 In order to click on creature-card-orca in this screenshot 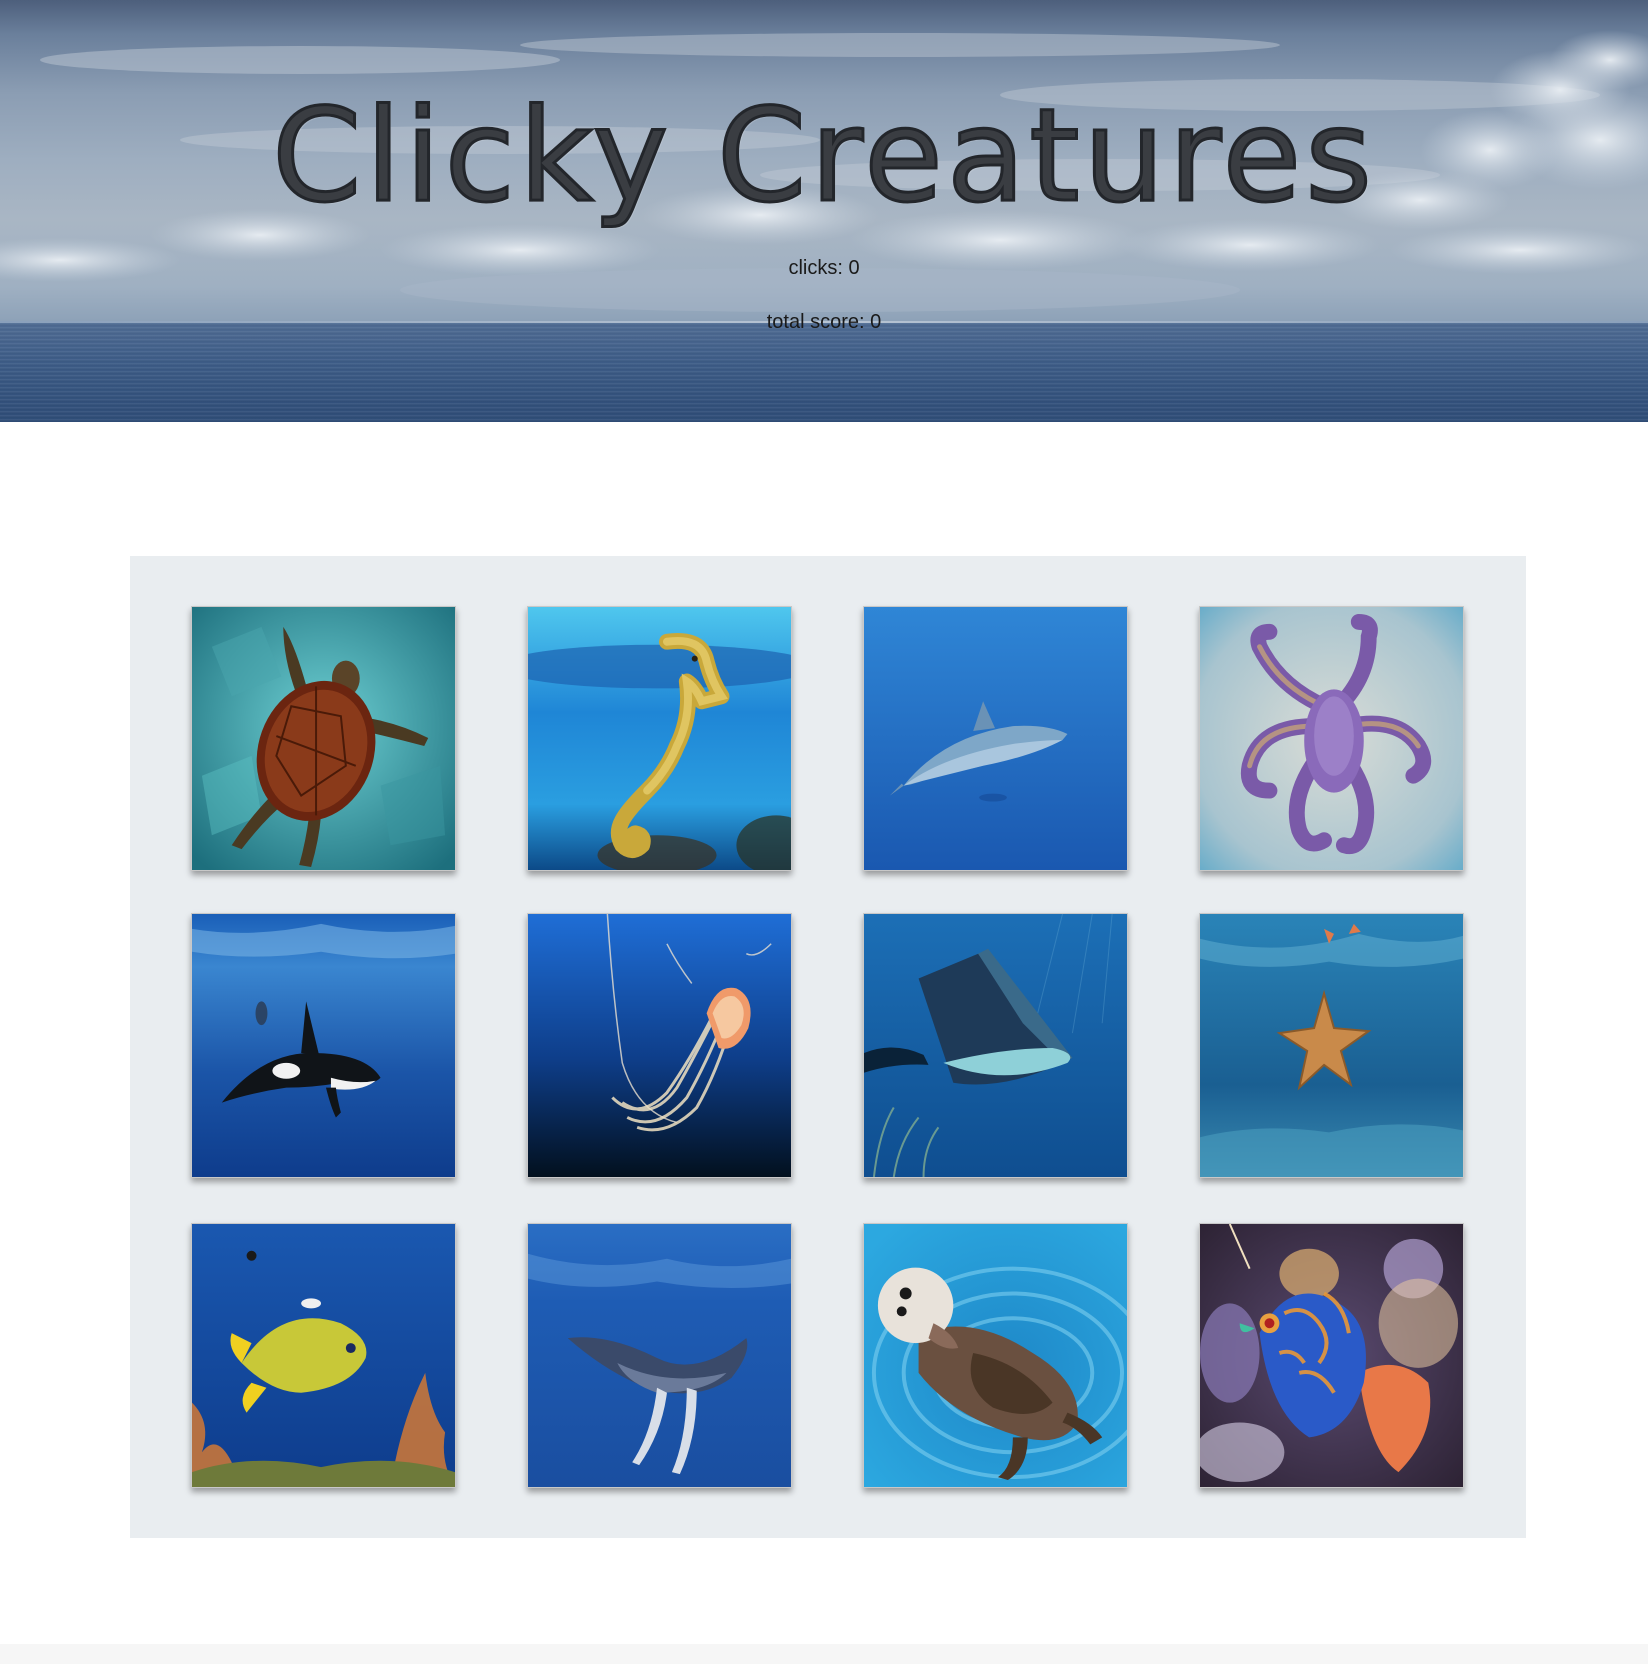, I will do `click(323, 1045)`.